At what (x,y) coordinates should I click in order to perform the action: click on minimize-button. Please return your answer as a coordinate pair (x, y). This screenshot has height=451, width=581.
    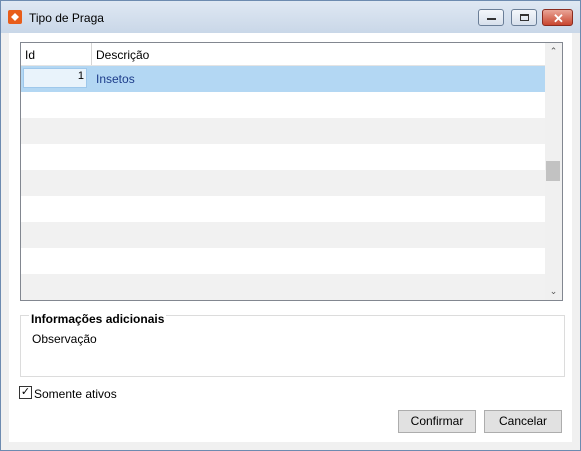
    Looking at the image, I should click on (491, 17).